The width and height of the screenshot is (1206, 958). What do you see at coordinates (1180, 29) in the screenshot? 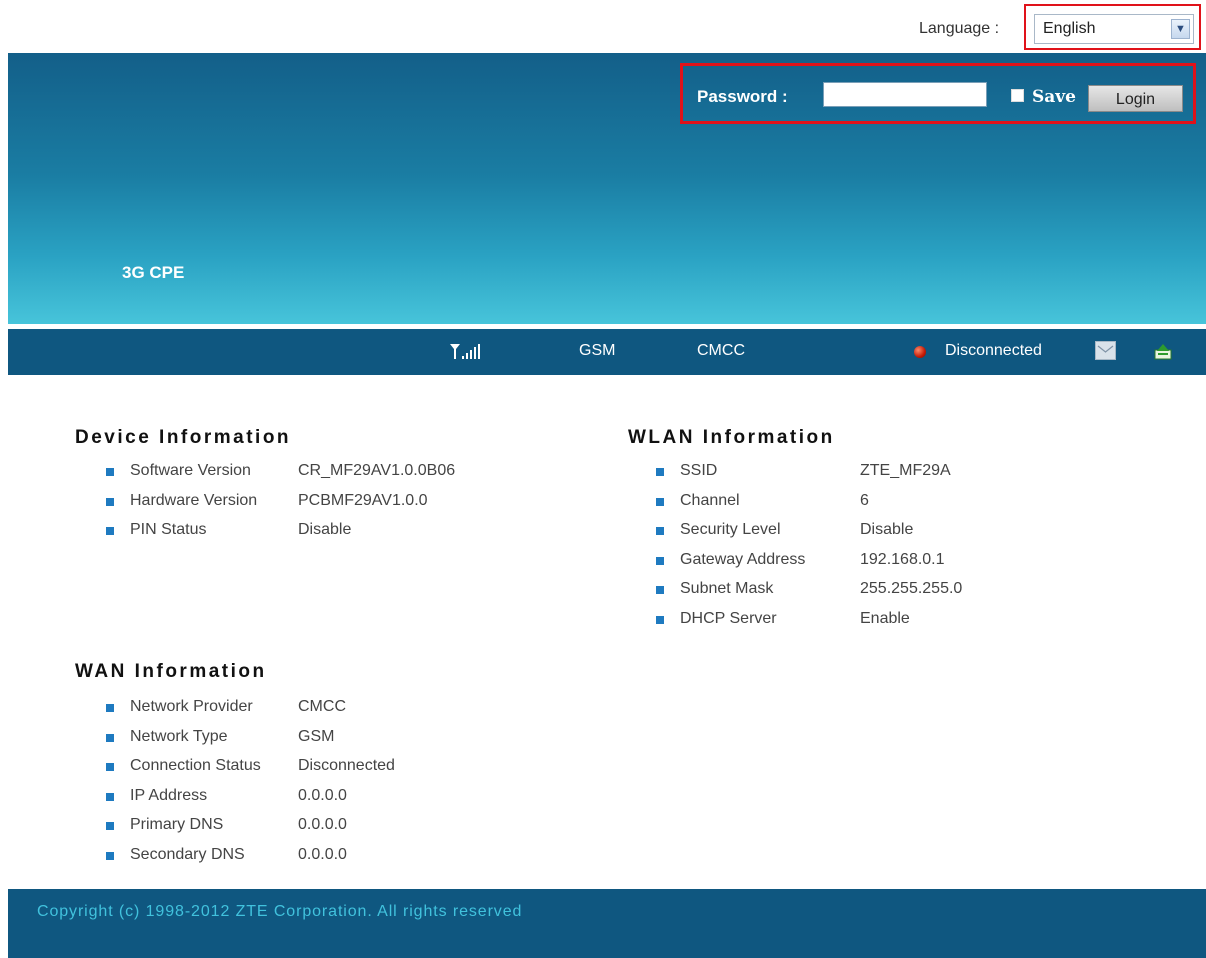
I see `chevron-down-icon: ▼` at bounding box center [1180, 29].